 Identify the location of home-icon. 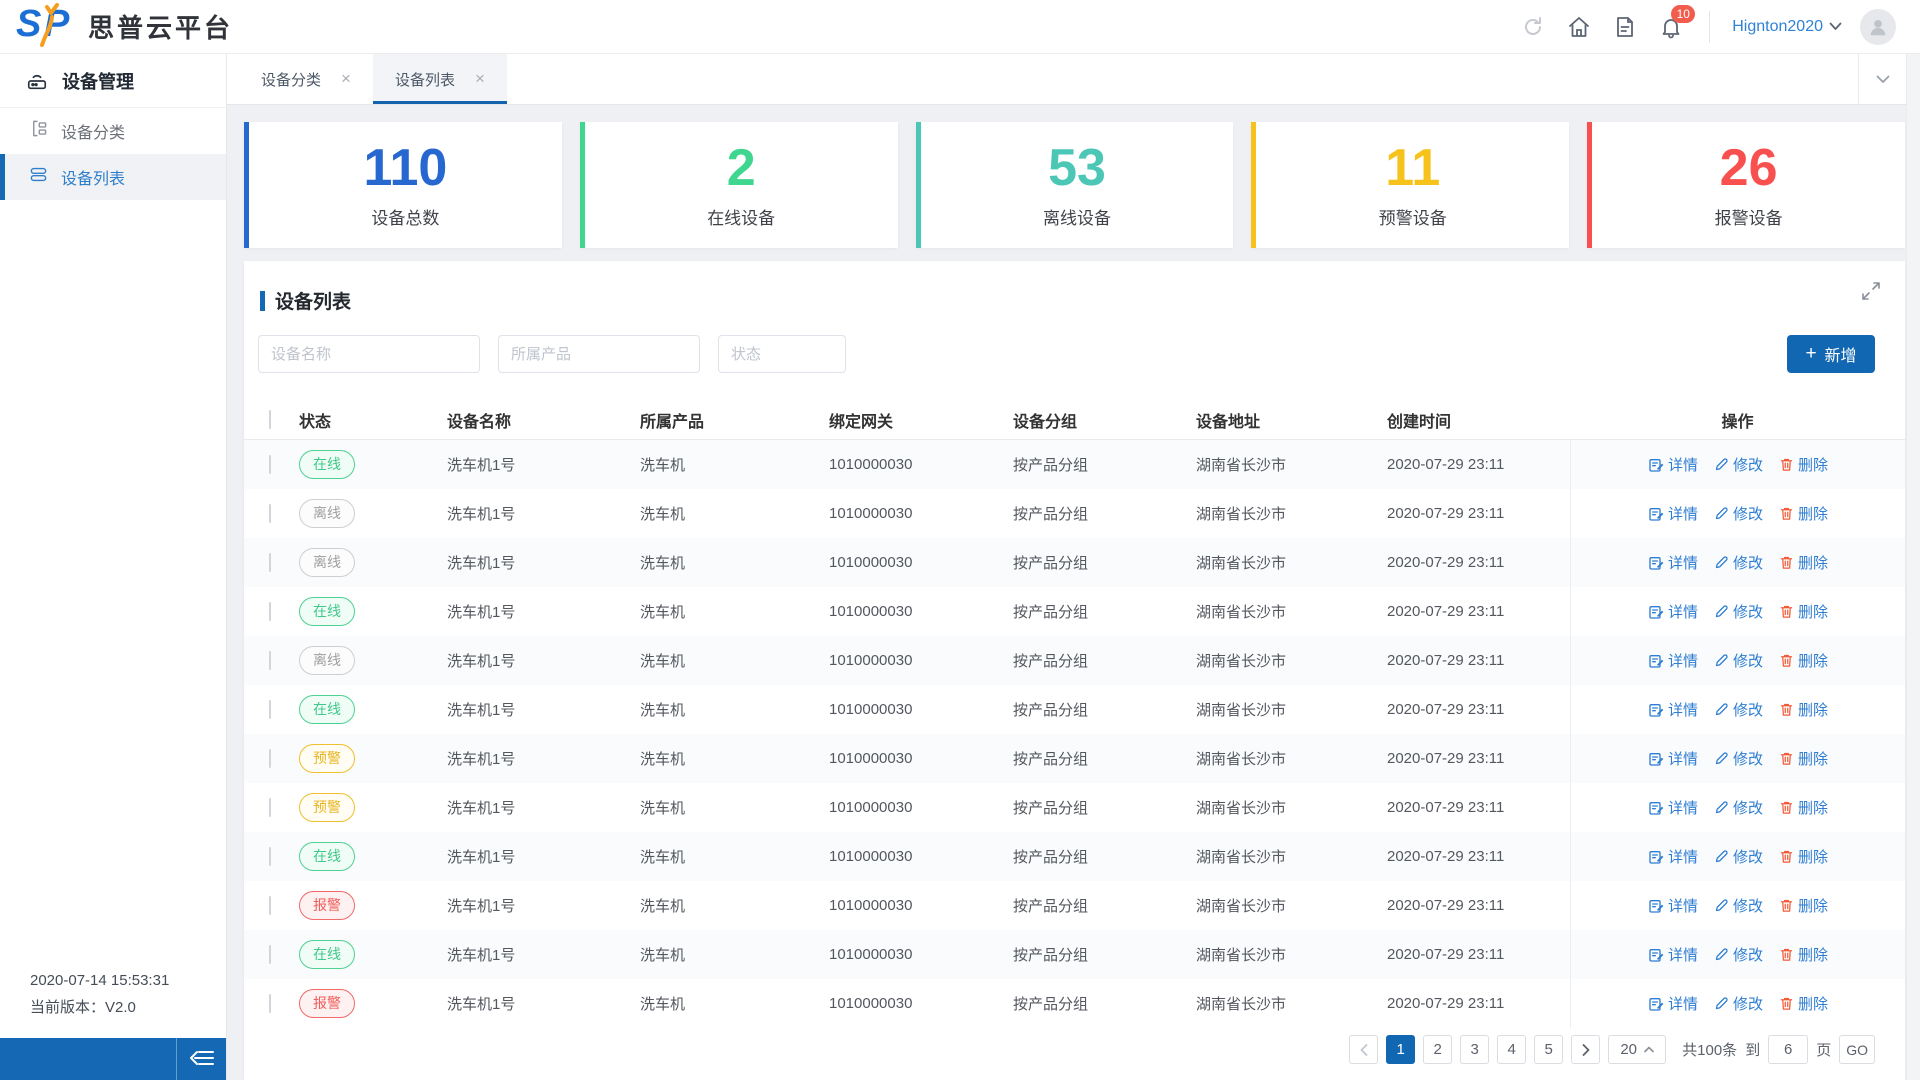
(1579, 27).